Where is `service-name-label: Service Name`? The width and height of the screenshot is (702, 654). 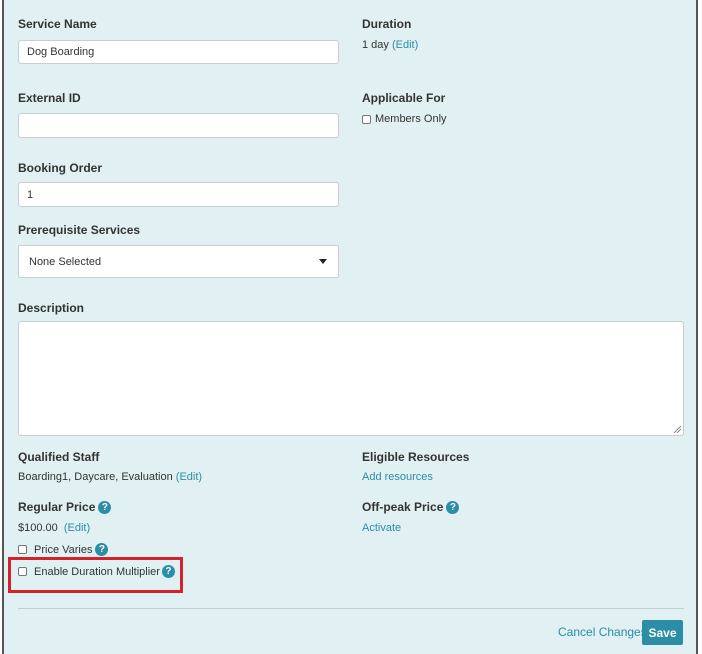
service-name-label: Service Name is located at coordinates (57, 24).